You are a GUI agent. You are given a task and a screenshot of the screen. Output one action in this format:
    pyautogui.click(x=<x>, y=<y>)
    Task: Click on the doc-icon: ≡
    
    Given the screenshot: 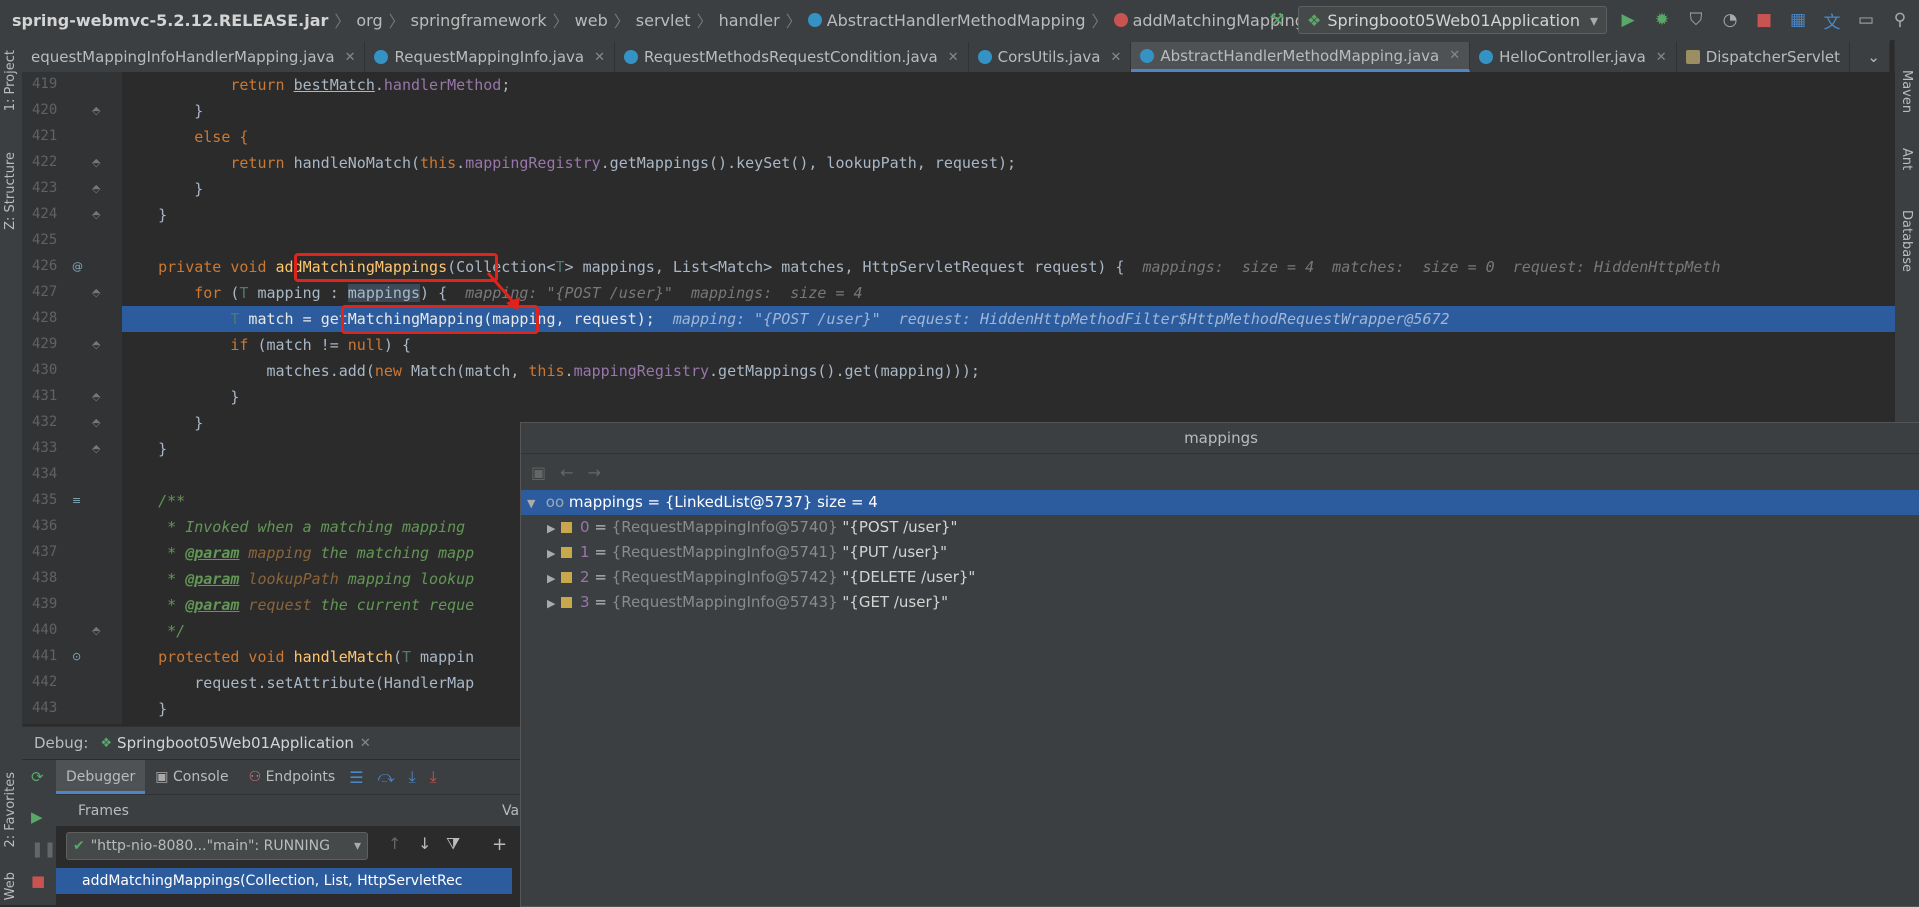 What is the action you would take?
    pyautogui.click(x=76, y=500)
    